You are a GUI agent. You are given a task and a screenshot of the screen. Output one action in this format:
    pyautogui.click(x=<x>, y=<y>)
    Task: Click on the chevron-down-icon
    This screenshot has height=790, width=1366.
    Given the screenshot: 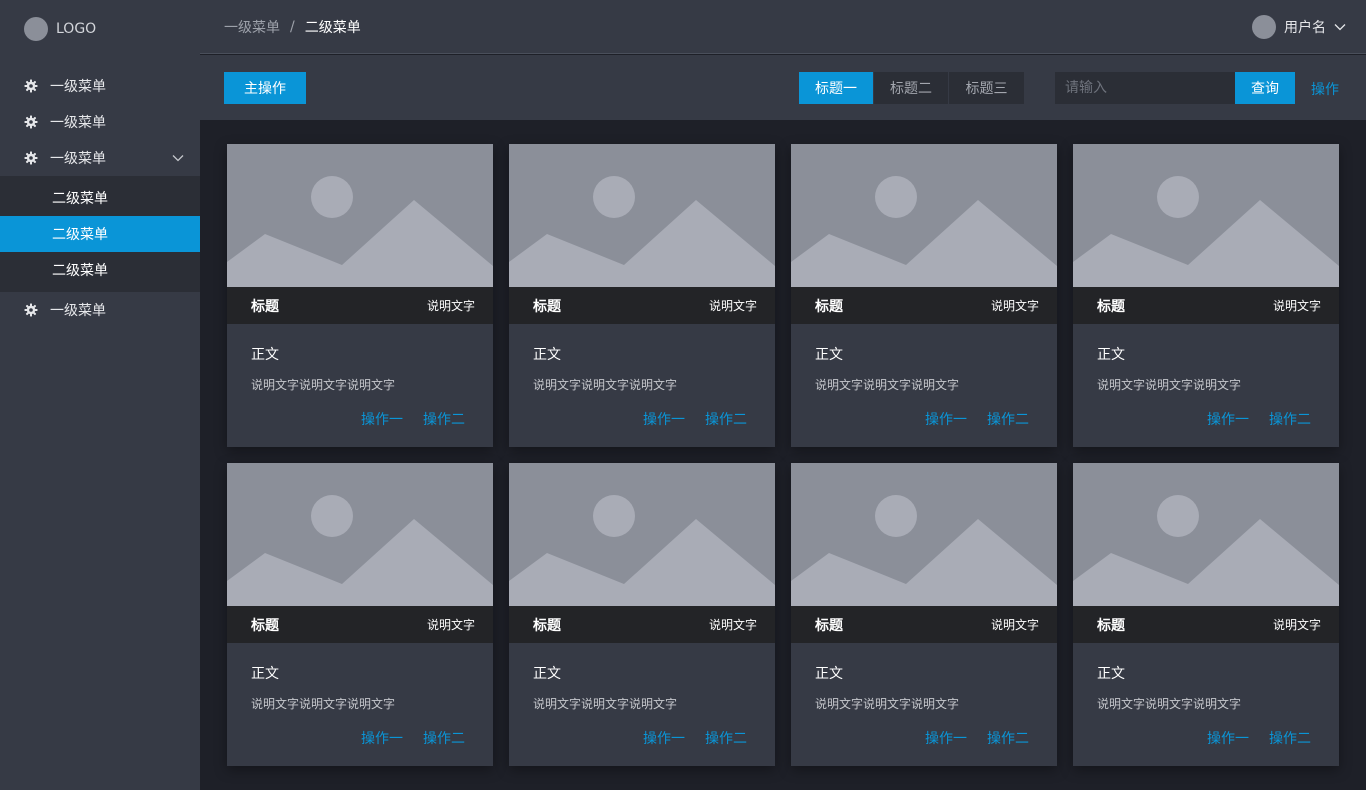 What is the action you would take?
    pyautogui.click(x=1340, y=27)
    